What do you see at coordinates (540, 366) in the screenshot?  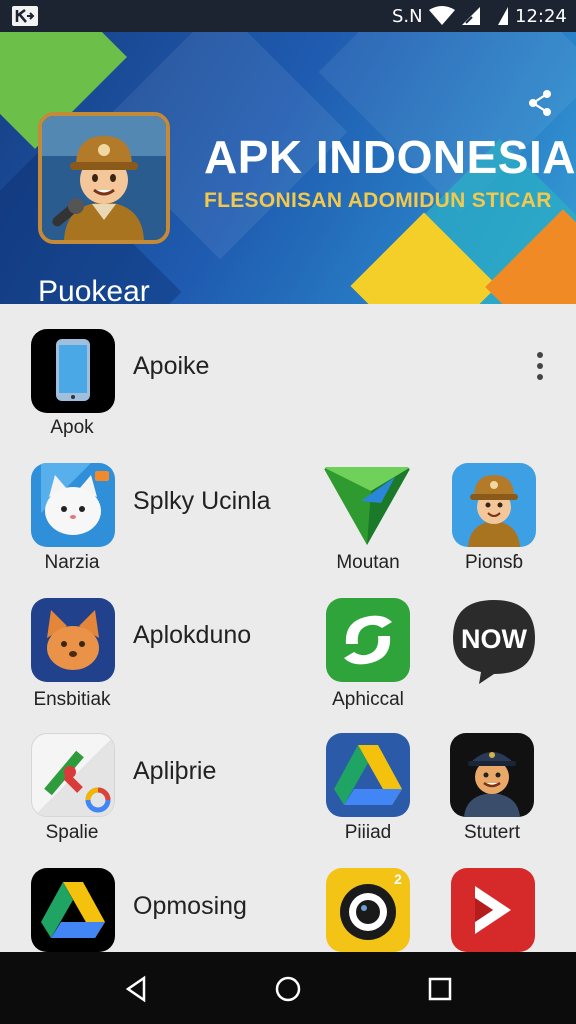 I see `more-vert-icon` at bounding box center [540, 366].